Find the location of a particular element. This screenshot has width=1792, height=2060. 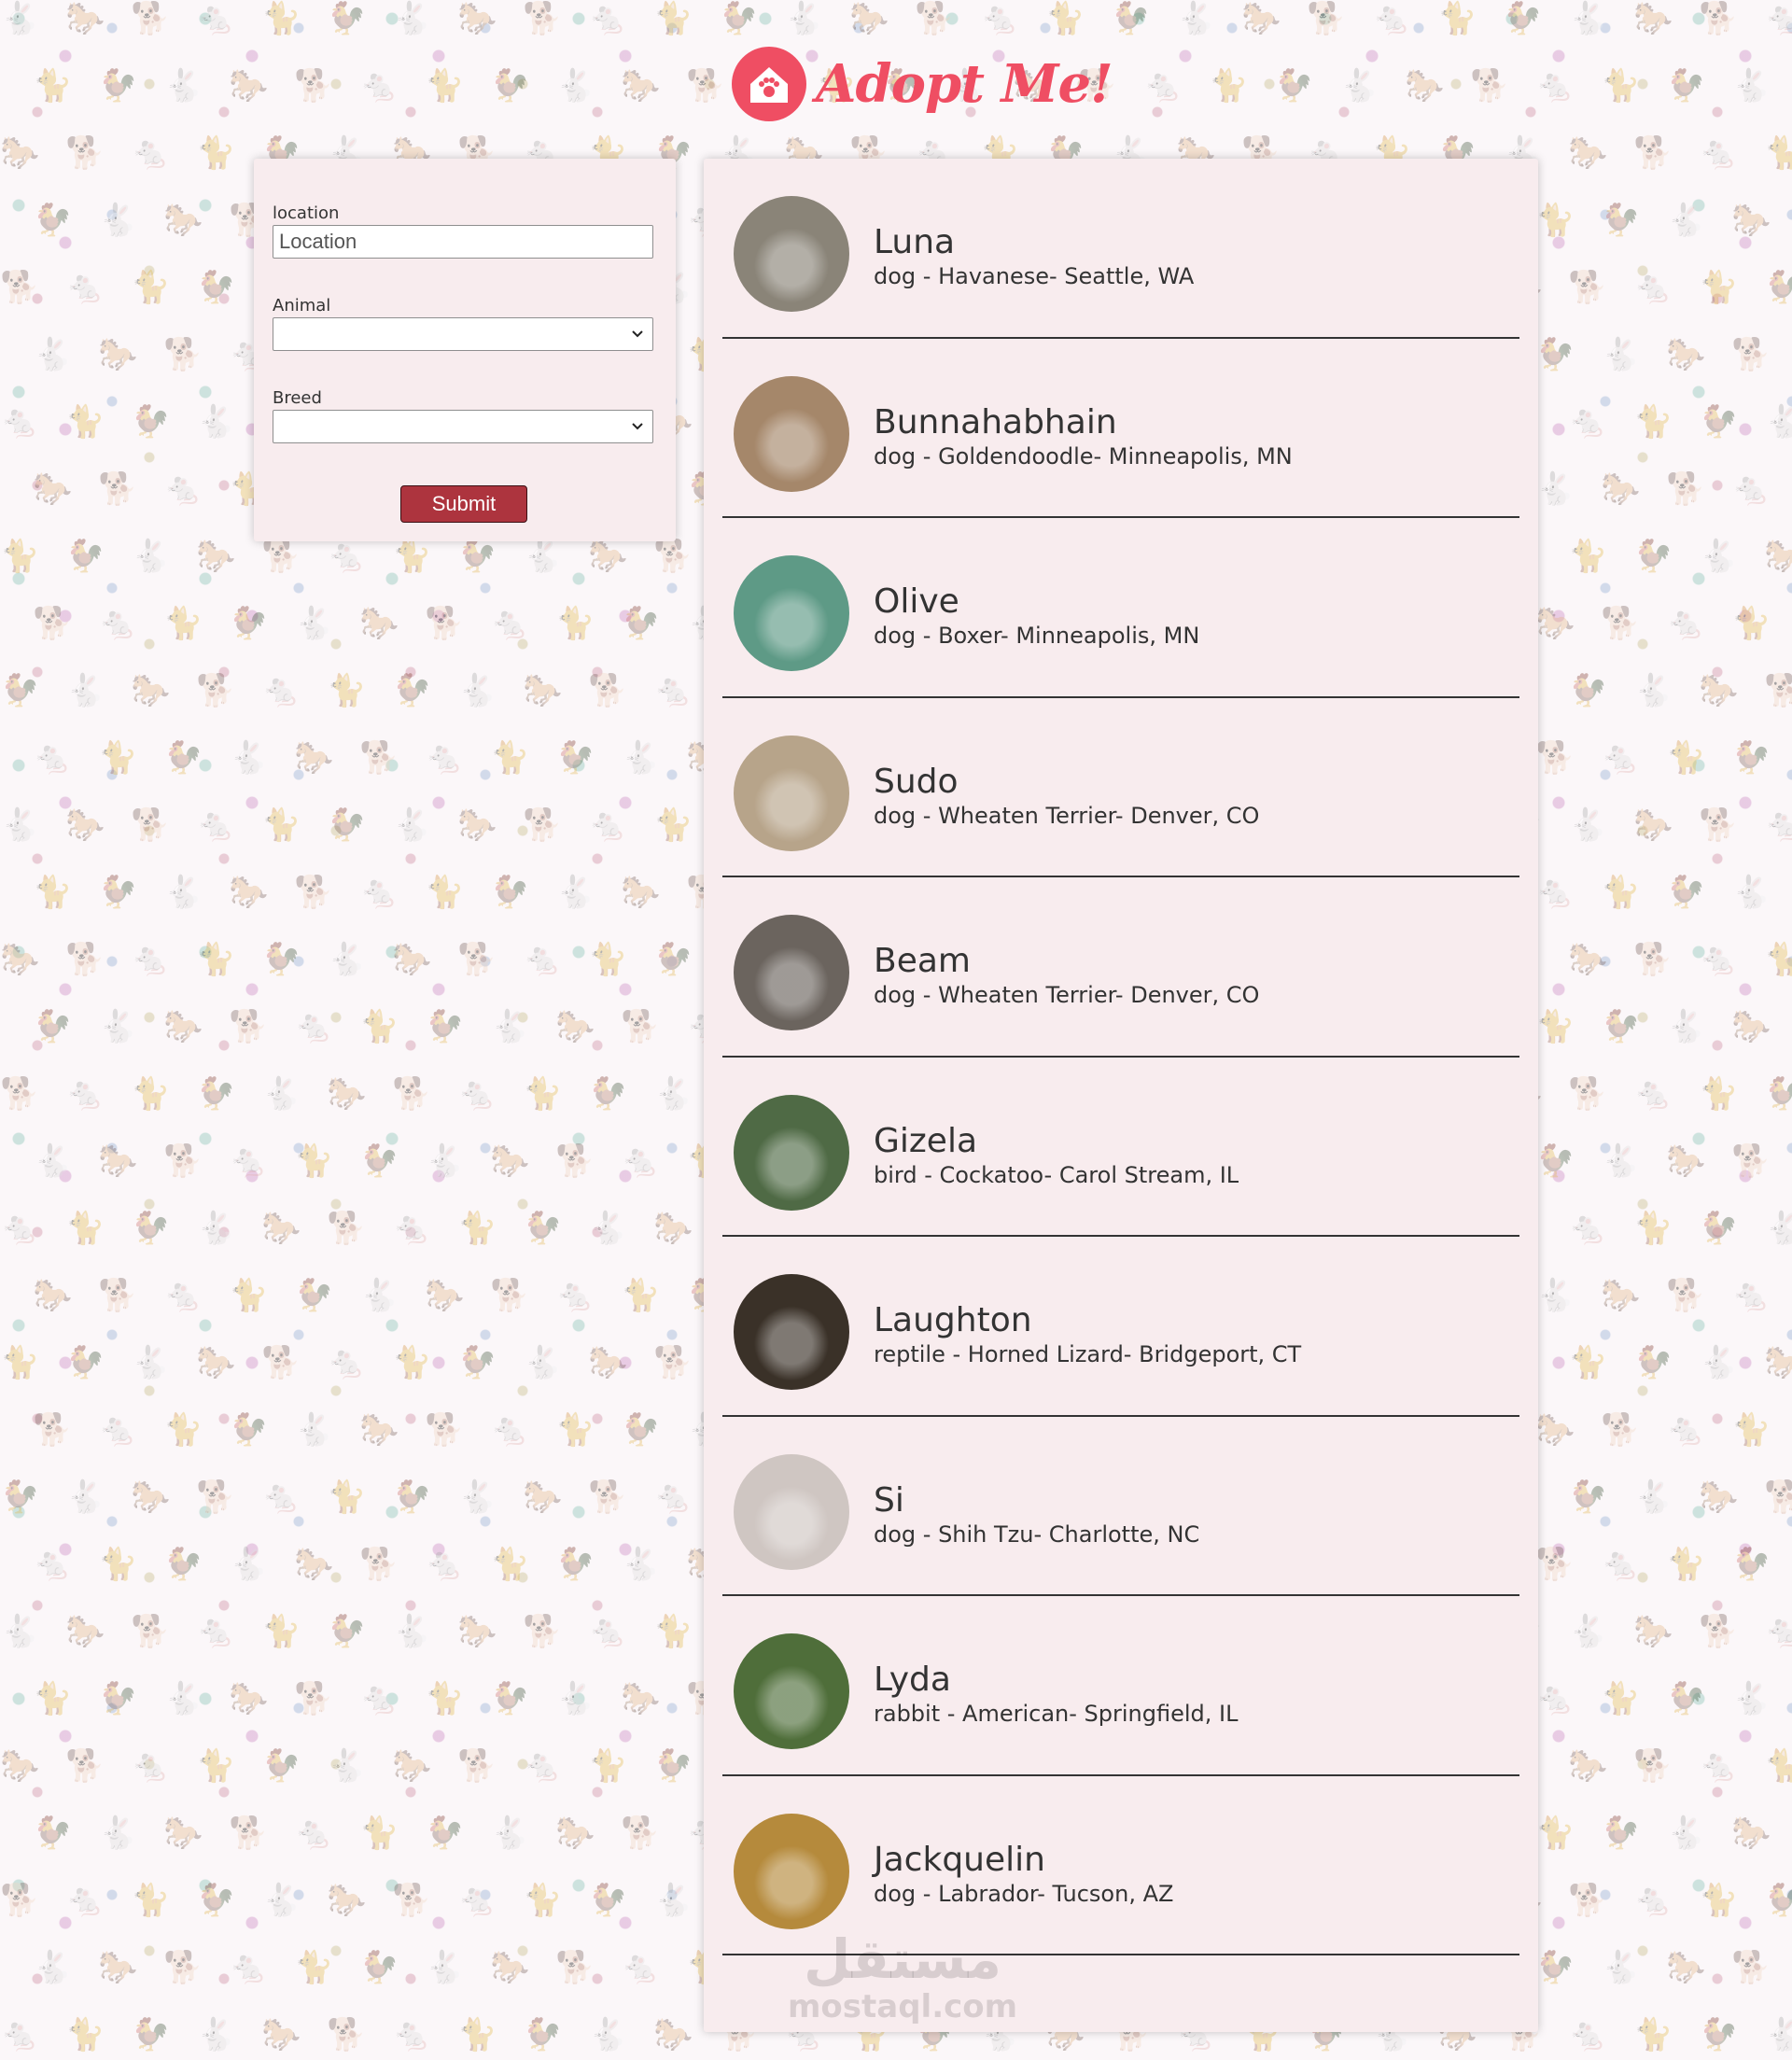

breed-field: Breed is located at coordinates (465, 415).